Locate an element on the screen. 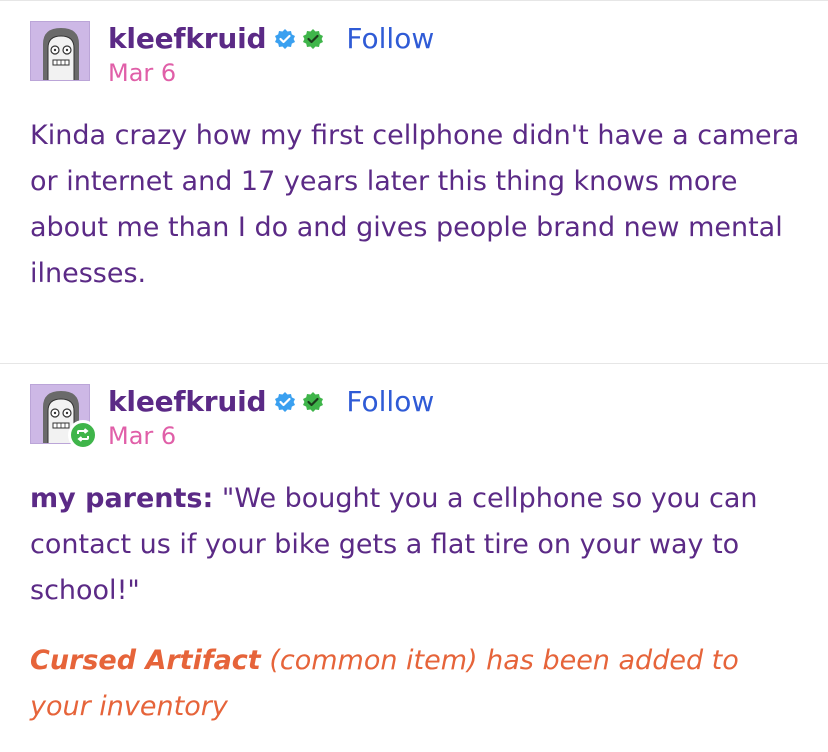 The height and width of the screenshot is (752, 828). cursed-item-name: Cursed Artifact is located at coordinates (145, 660).